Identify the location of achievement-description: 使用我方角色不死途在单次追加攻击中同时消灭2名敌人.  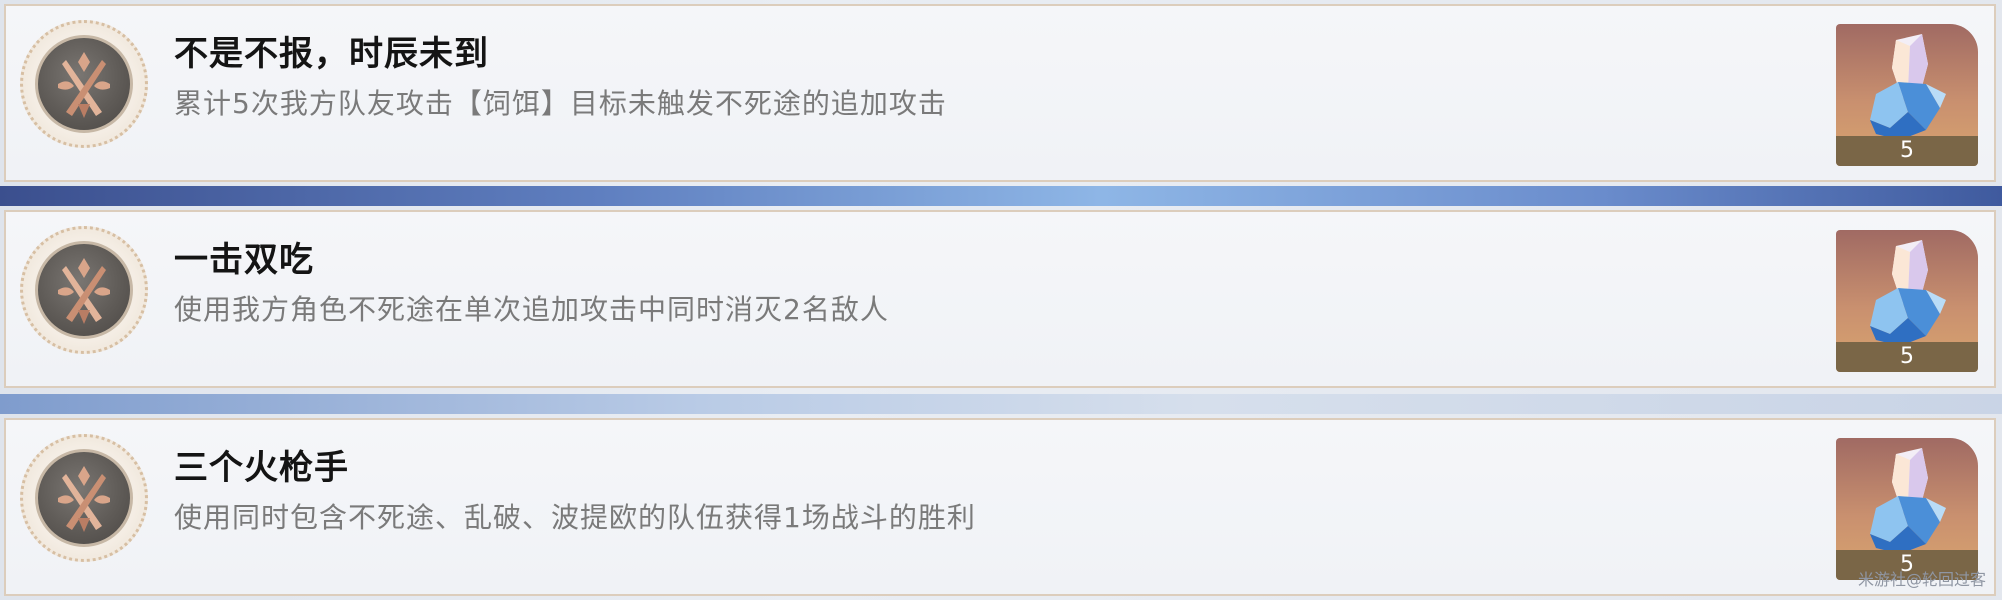
(531, 309).